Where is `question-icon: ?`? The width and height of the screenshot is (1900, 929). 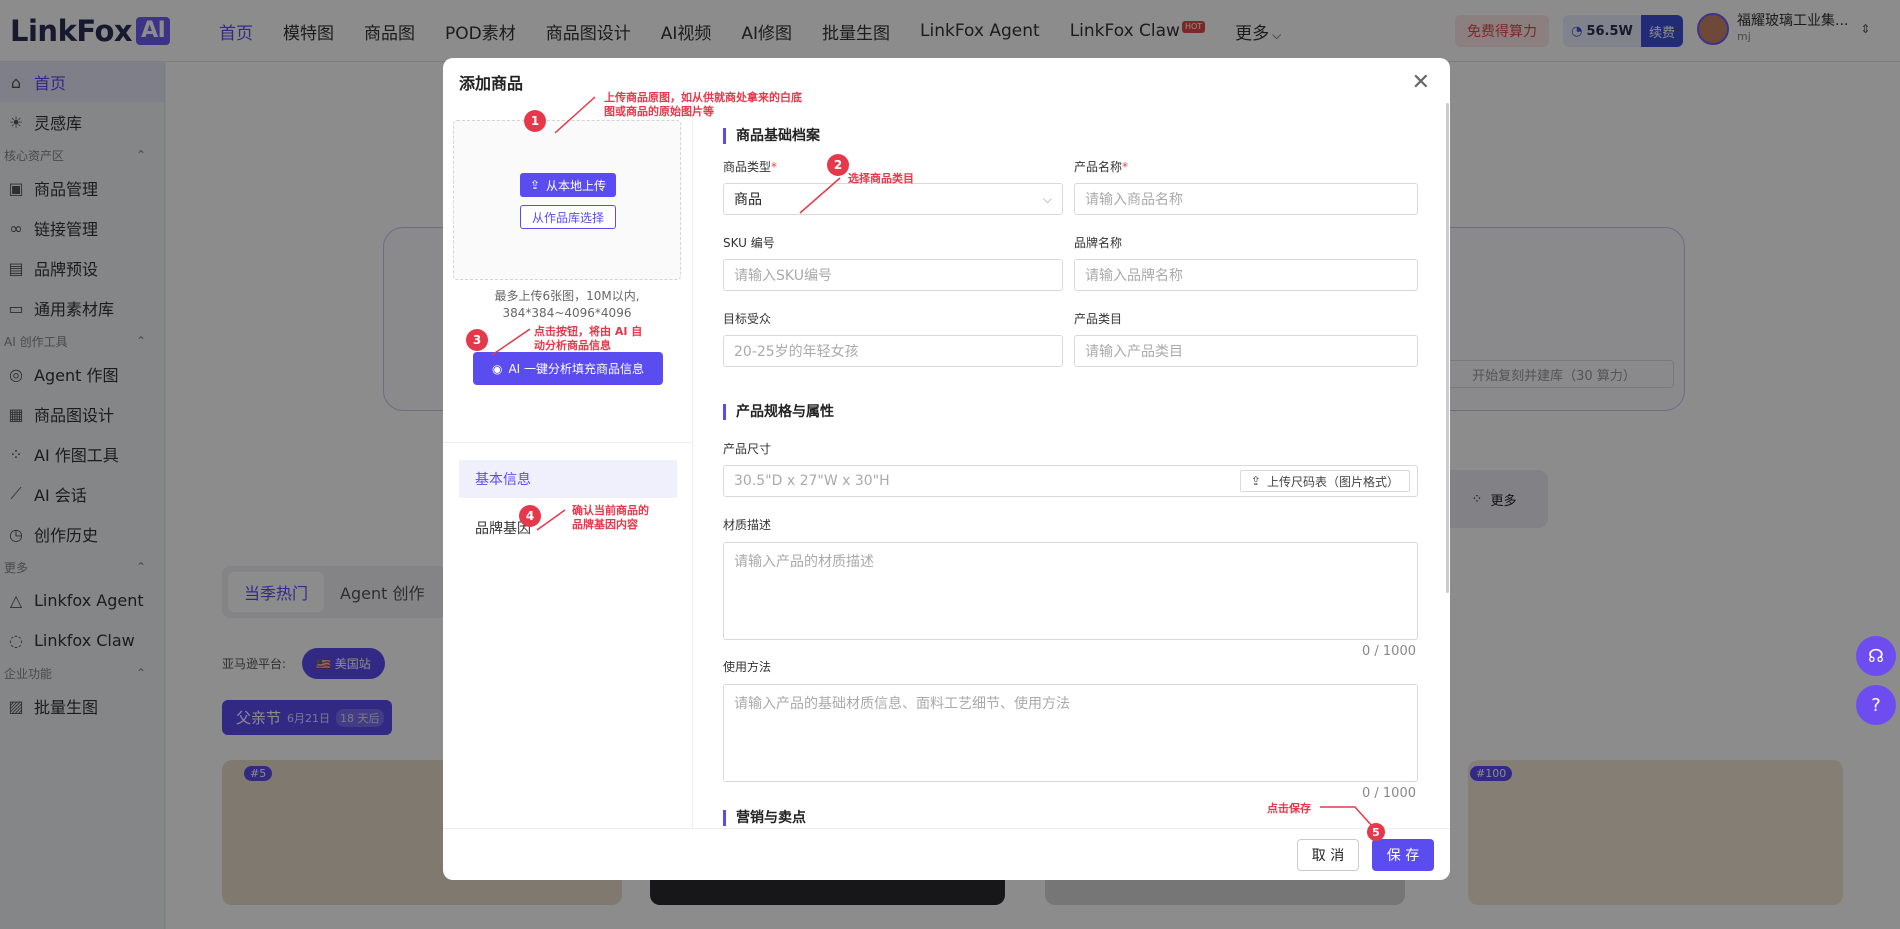 question-icon: ? is located at coordinates (1876, 705).